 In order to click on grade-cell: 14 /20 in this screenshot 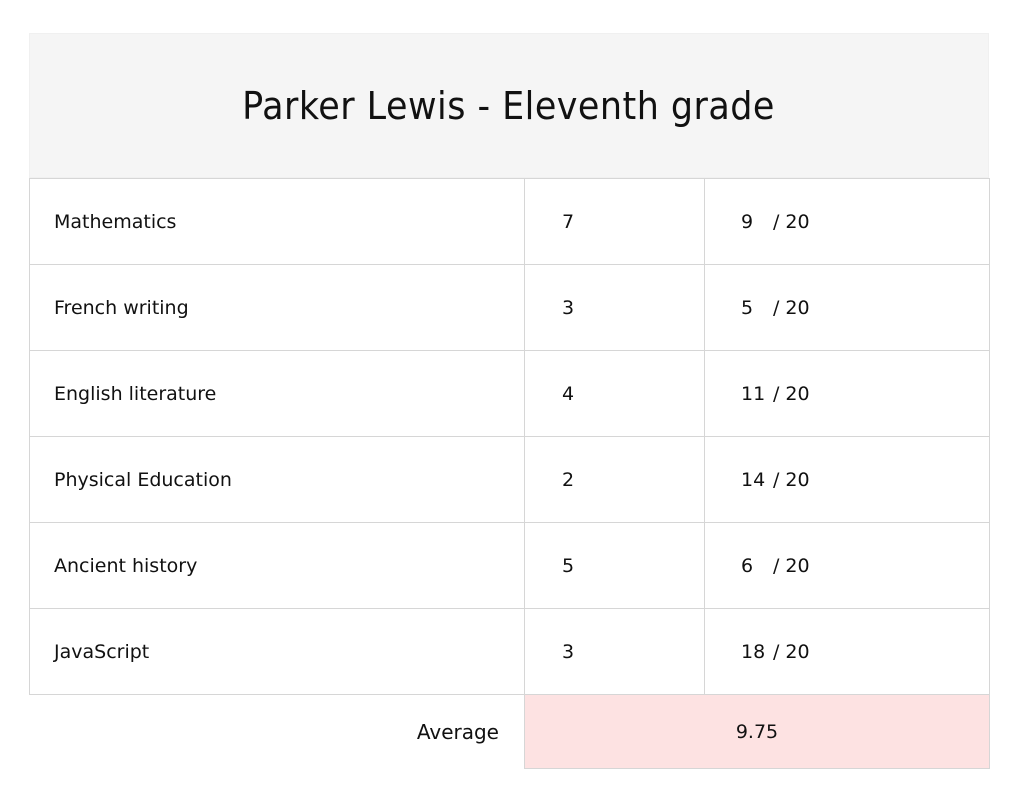, I will do `click(847, 479)`.